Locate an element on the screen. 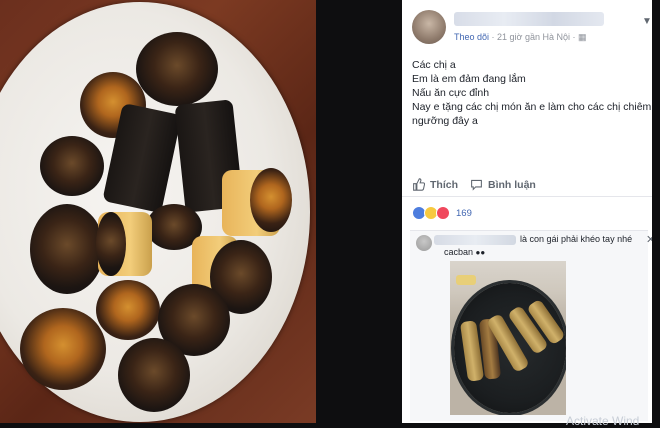 The width and height of the screenshot is (660, 428). comment-tag: cacban is located at coordinates (459, 252).